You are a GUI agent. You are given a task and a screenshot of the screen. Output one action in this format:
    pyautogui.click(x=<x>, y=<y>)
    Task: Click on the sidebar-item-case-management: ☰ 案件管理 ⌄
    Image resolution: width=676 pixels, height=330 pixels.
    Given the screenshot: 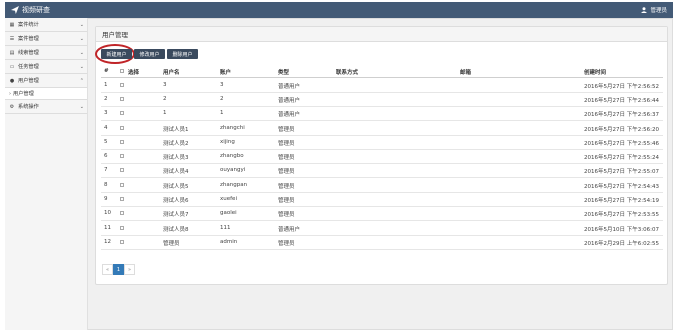 What is the action you would take?
    pyautogui.click(x=46, y=39)
    